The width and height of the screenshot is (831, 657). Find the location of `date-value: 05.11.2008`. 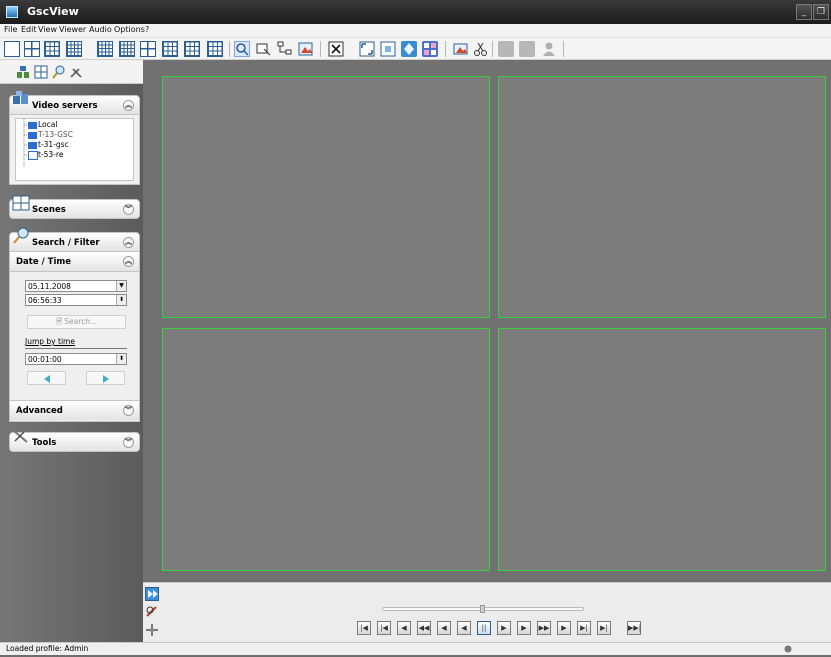

date-value: 05.11.2008 is located at coordinates (49, 286).